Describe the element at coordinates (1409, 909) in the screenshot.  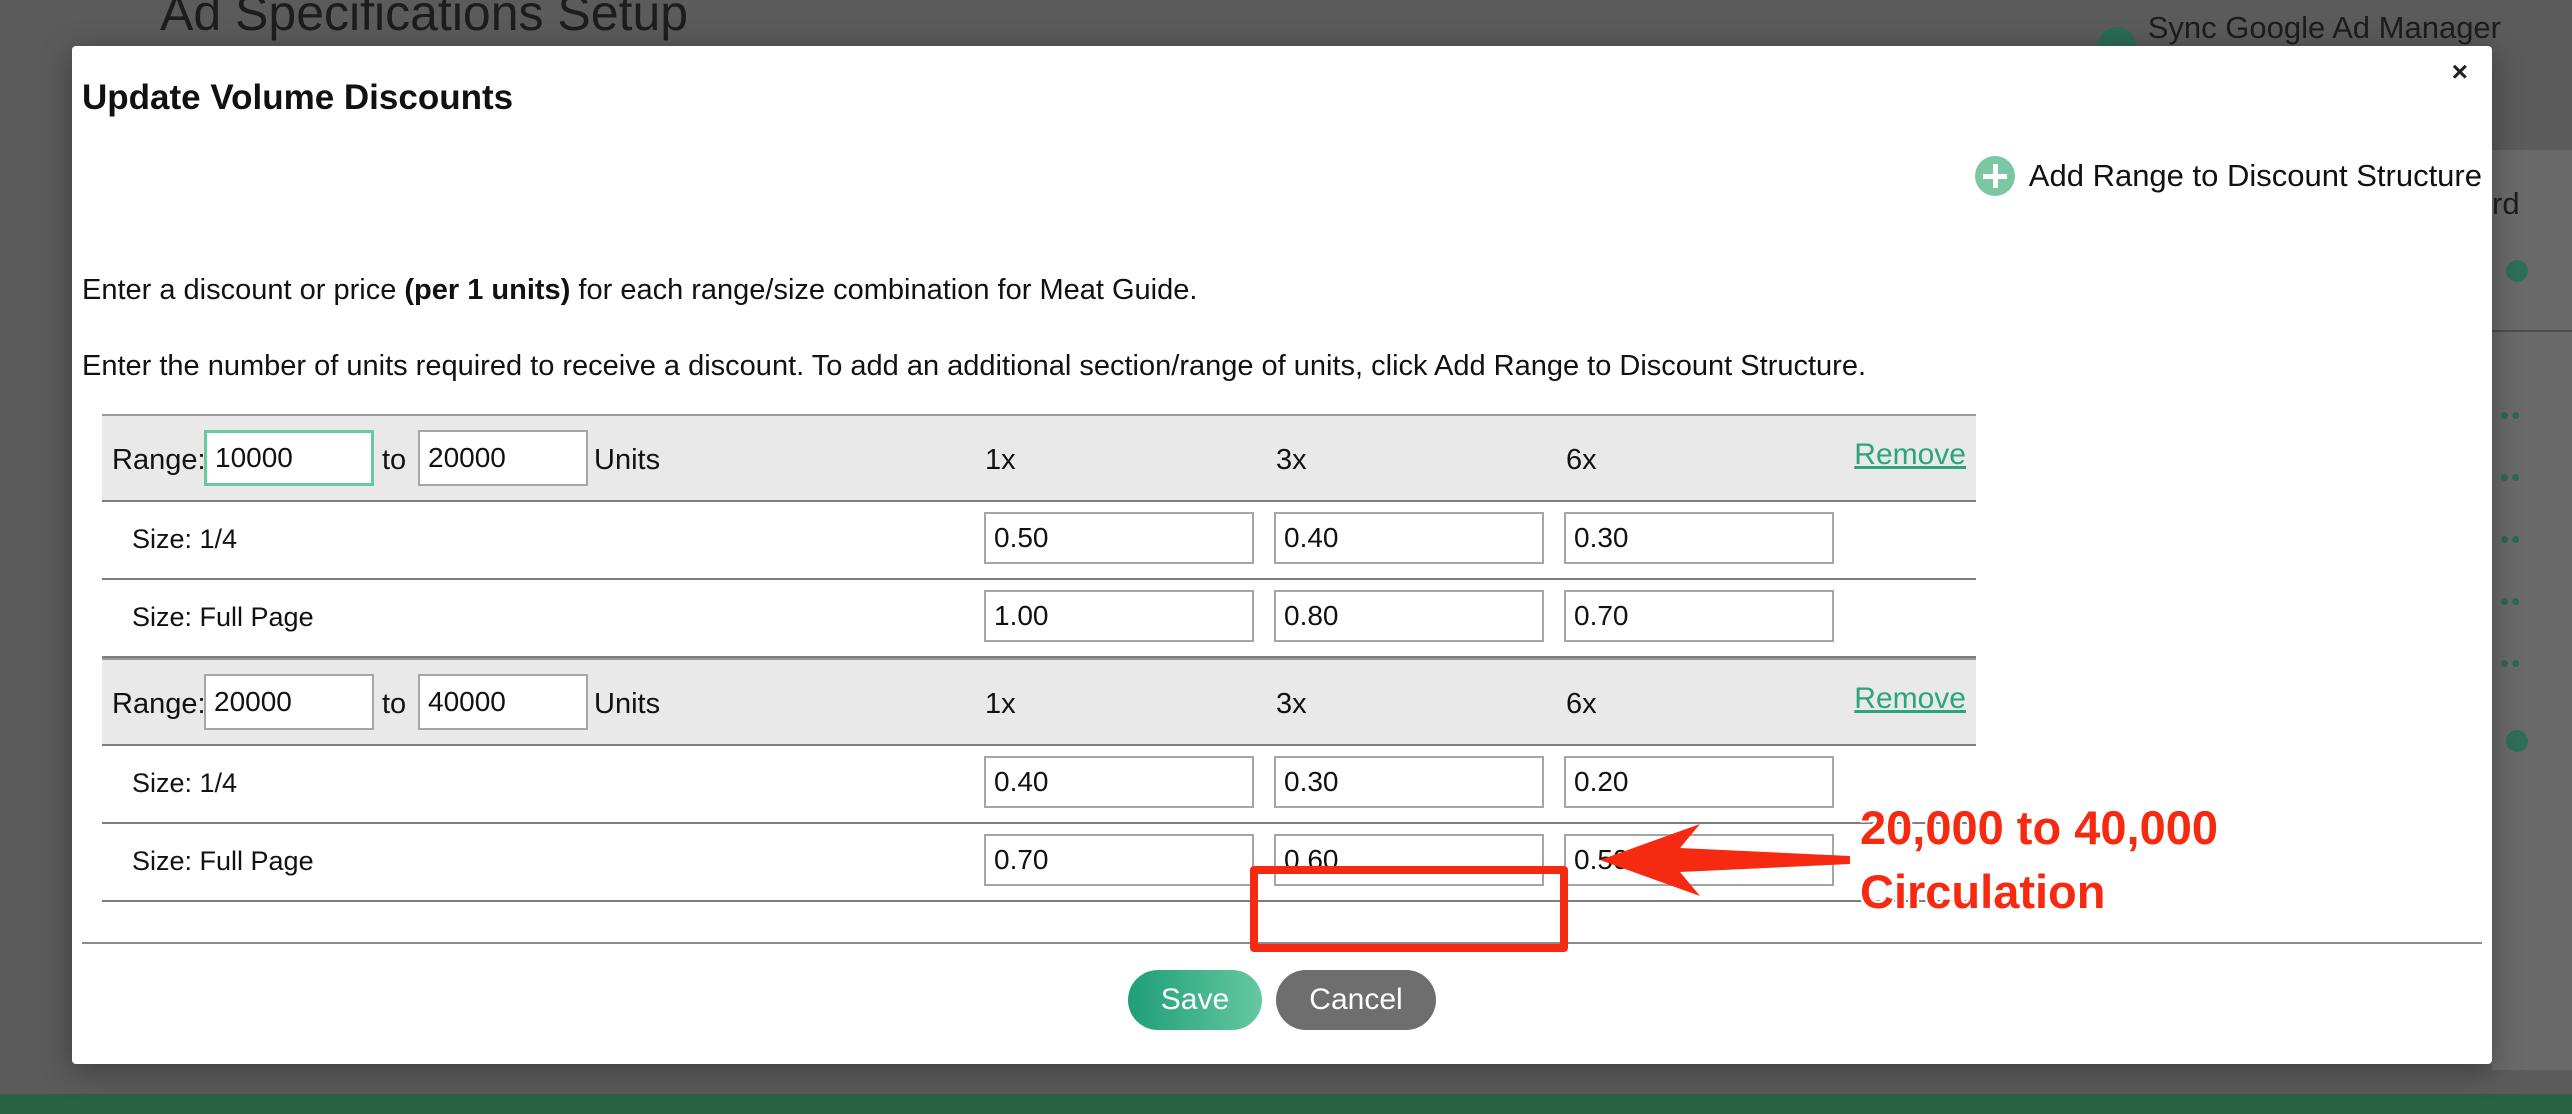
I see `highlight-box` at that location.